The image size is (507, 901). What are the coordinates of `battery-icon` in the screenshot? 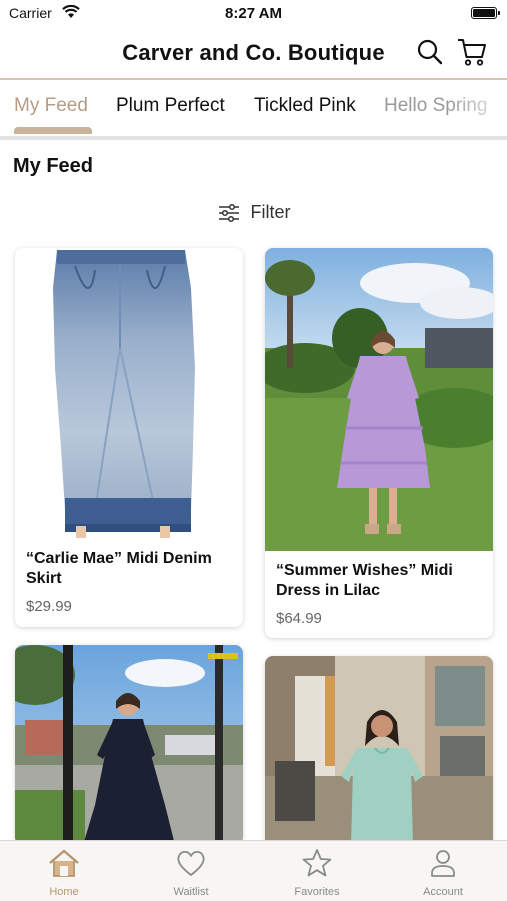 It's located at (485, 13).